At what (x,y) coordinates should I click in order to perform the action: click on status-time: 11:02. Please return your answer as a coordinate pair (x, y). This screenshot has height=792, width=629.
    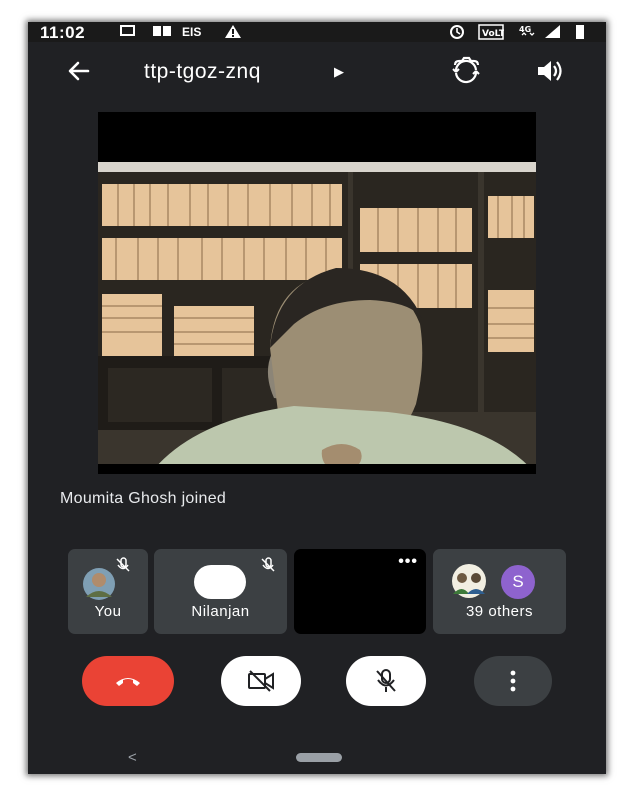
    Looking at the image, I should click on (63, 32).